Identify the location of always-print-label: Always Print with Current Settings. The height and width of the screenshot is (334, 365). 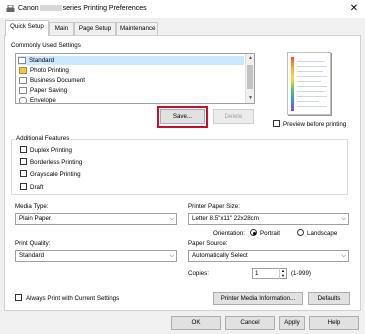
(73, 298).